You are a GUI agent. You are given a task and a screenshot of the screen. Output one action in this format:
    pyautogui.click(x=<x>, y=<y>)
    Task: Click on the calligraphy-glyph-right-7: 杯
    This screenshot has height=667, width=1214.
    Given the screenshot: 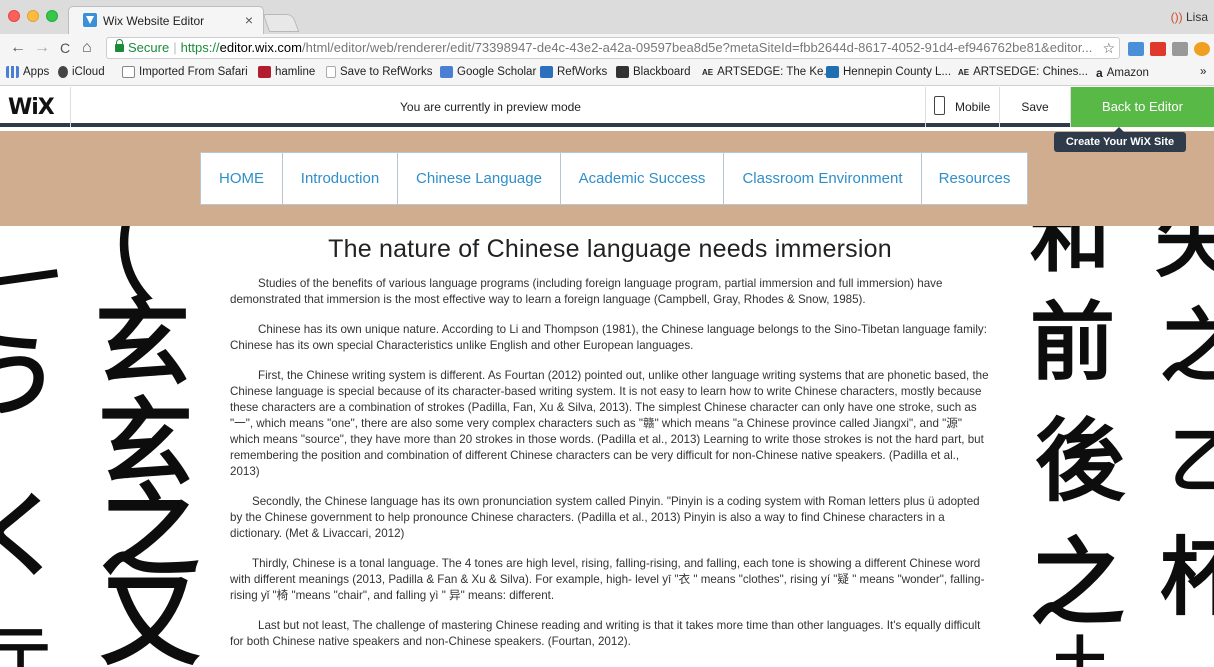 What is the action you would take?
    pyautogui.click(x=1187, y=578)
    